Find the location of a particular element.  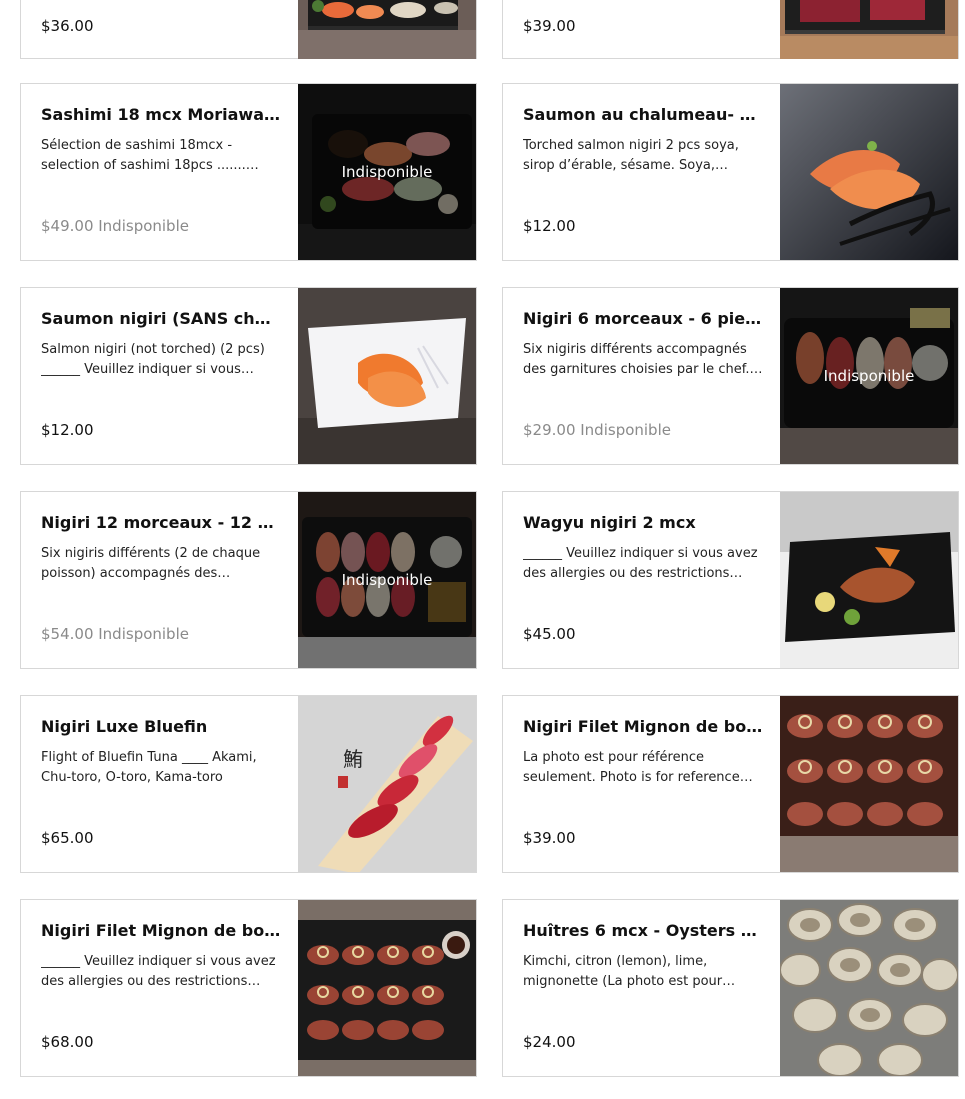

item-title: Nigiri Luxe Bluefin is located at coordinates (124, 726).